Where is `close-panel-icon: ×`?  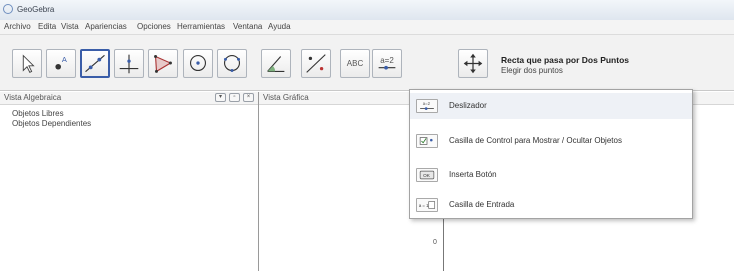
close-panel-icon: × is located at coordinates (248, 97).